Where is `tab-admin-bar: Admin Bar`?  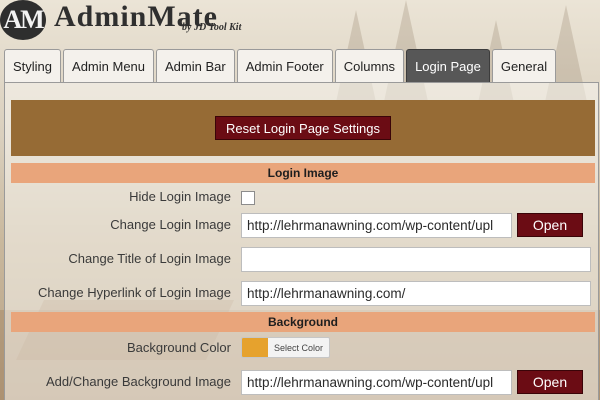
tab-admin-bar: Admin Bar is located at coordinates (195, 65).